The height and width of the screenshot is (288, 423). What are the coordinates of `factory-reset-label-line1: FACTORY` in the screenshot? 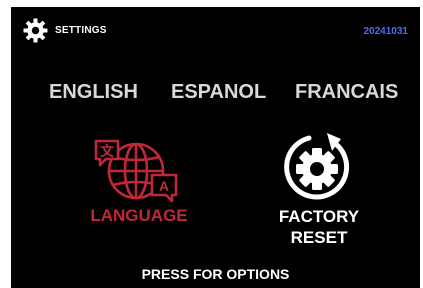 It's located at (319, 216).